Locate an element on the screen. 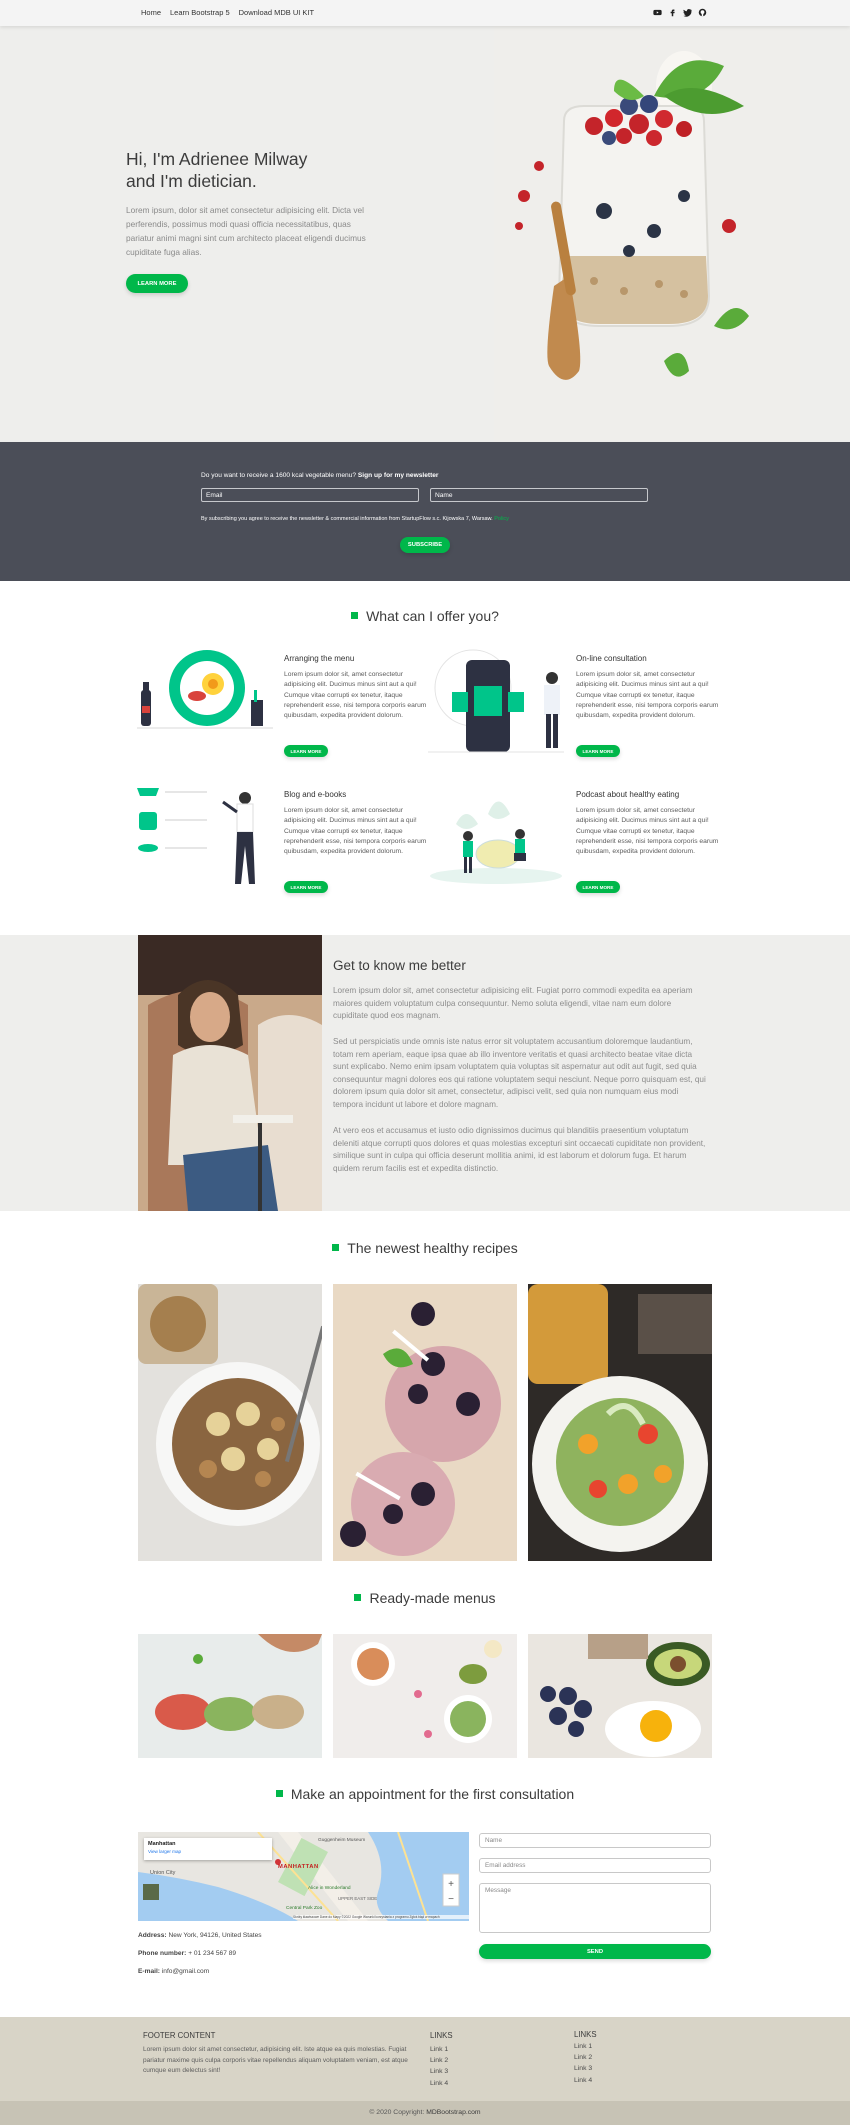 The height and width of the screenshot is (2125, 850). offer-section-title: What can I offer you? is located at coordinates (425, 616).